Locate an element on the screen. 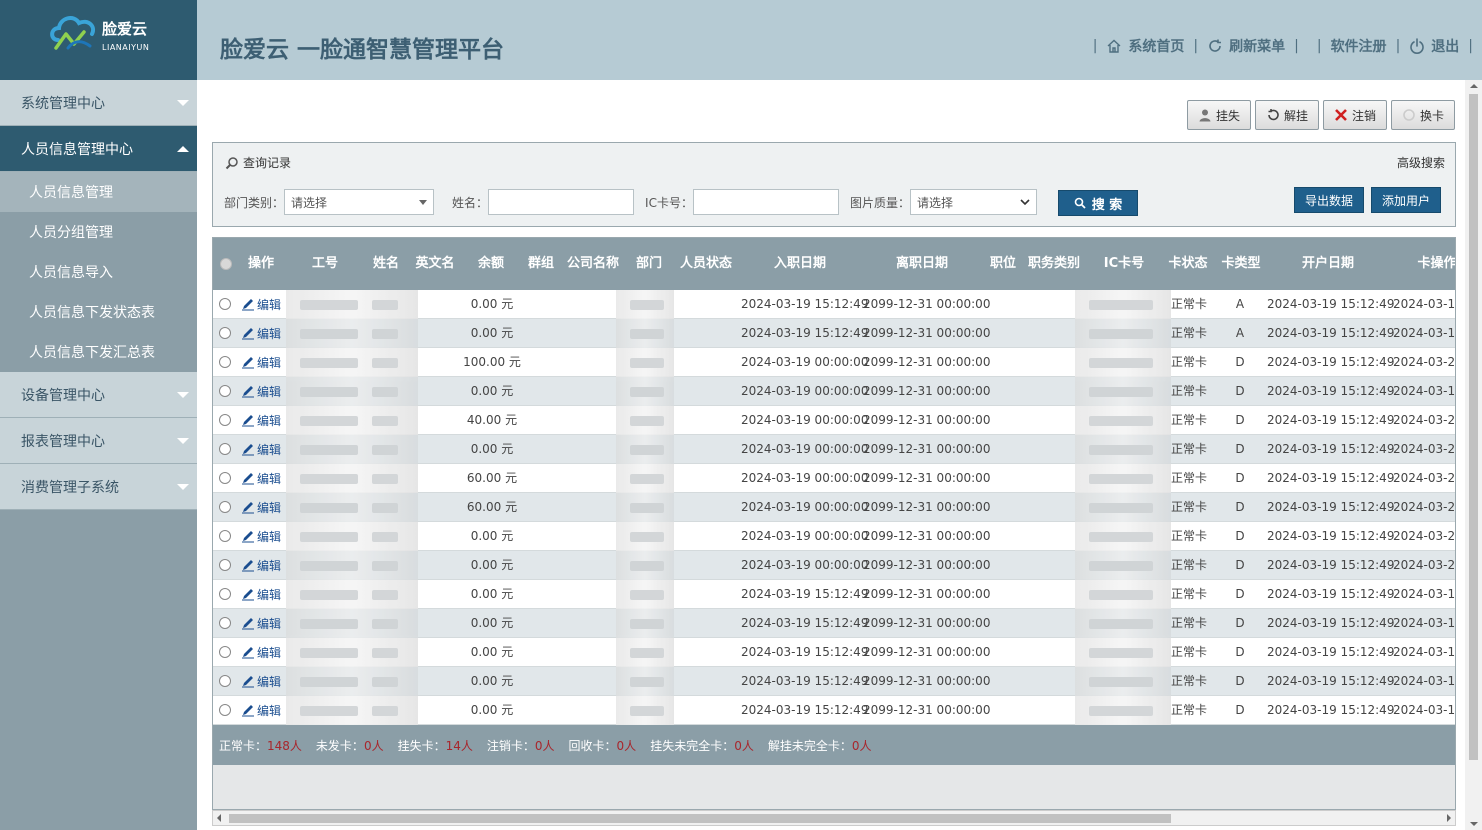 The height and width of the screenshot is (830, 1482). cell-card-type: D is located at coordinates (1240, 391).